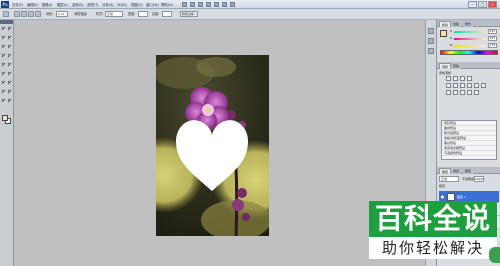  I want to click on photoshop-logo: Ps, so click(5, 4).